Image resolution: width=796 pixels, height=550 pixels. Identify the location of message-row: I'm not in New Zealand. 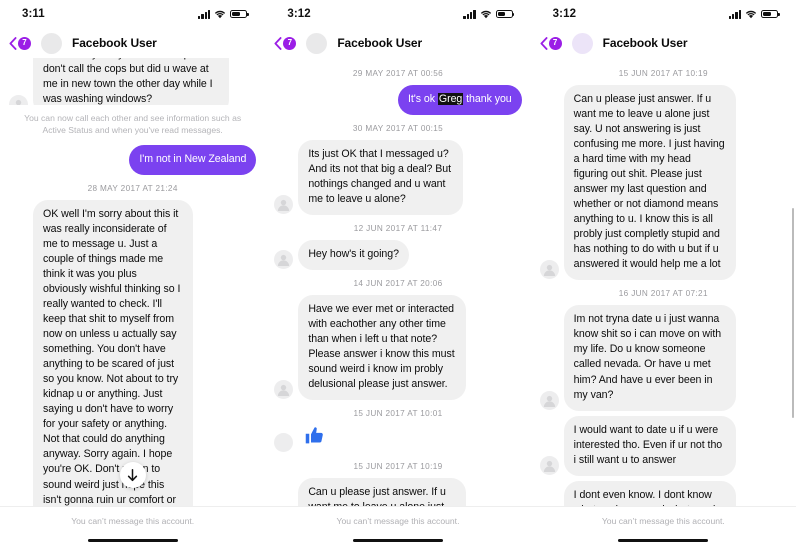
(133, 159).